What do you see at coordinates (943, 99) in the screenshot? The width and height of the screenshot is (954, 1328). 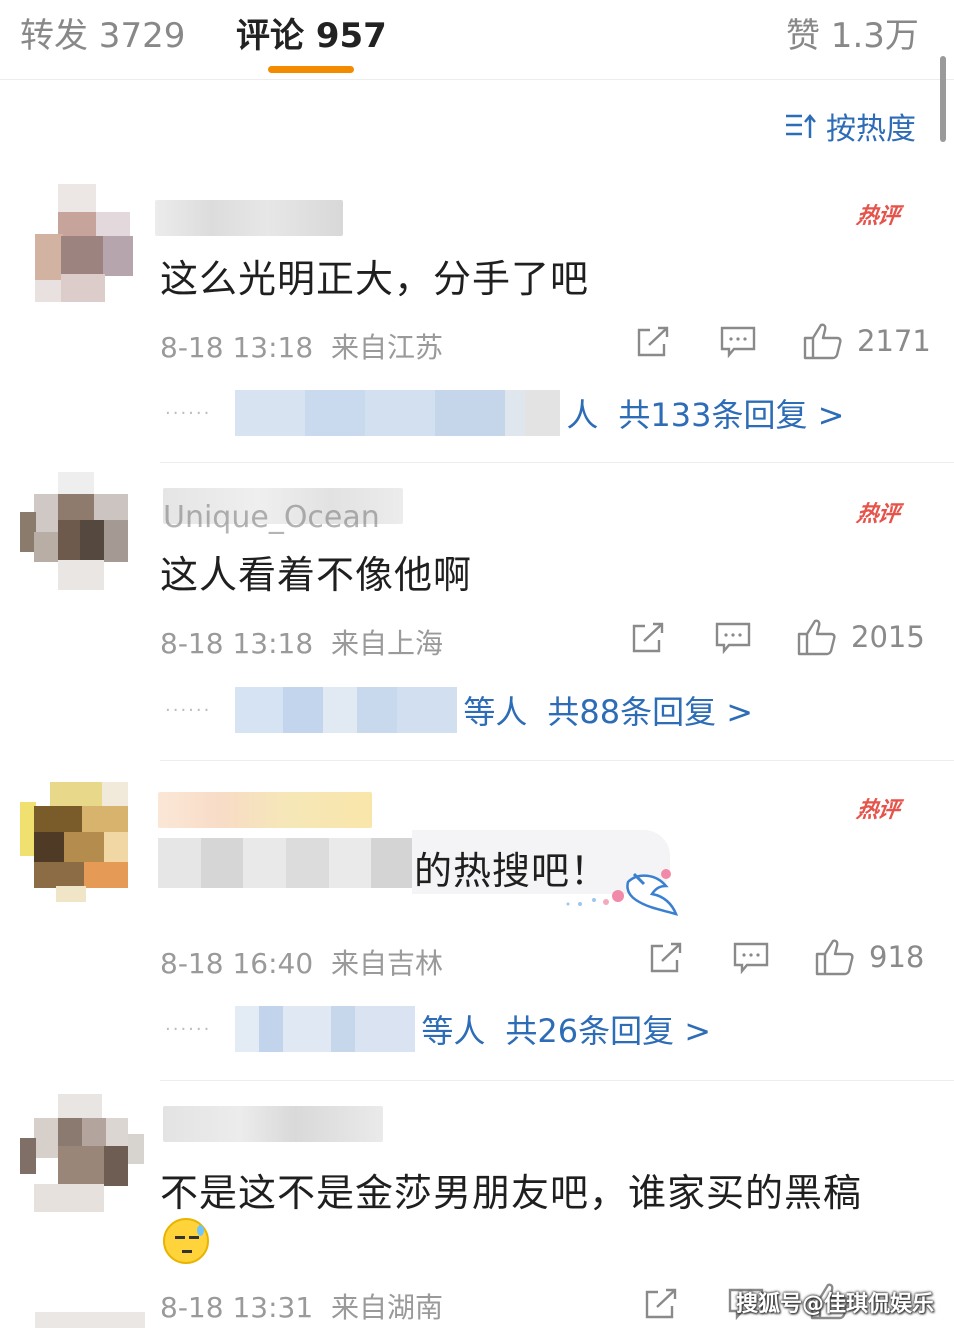 I see `scrollbar` at bounding box center [943, 99].